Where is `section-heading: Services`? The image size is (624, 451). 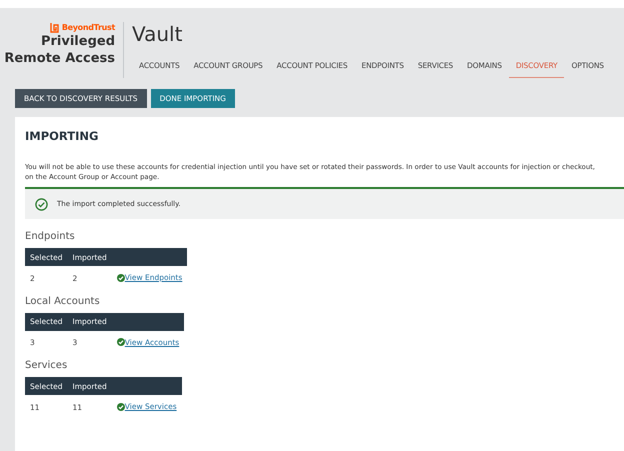
section-heading: Services is located at coordinates (46, 365).